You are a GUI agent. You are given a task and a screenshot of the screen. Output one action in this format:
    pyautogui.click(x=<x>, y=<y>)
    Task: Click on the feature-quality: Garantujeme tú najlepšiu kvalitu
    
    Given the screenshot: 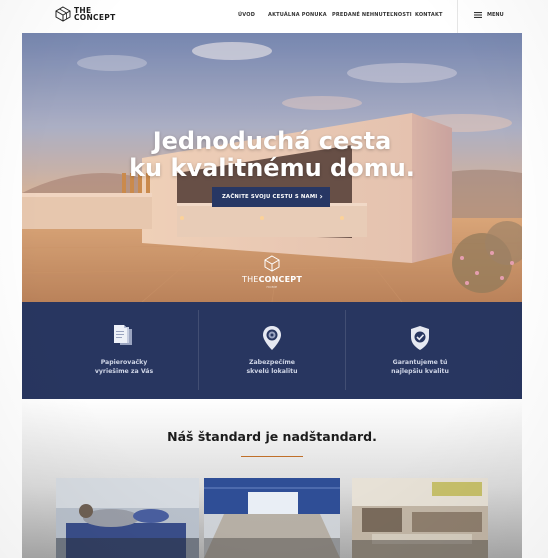 What is the action you would take?
    pyautogui.click(x=420, y=350)
    